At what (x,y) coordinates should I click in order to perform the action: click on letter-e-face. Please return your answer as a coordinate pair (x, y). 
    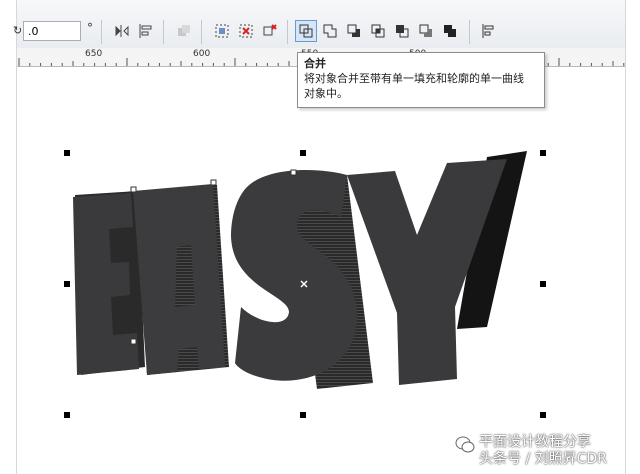
    Looking at the image, I should click on (106, 284).